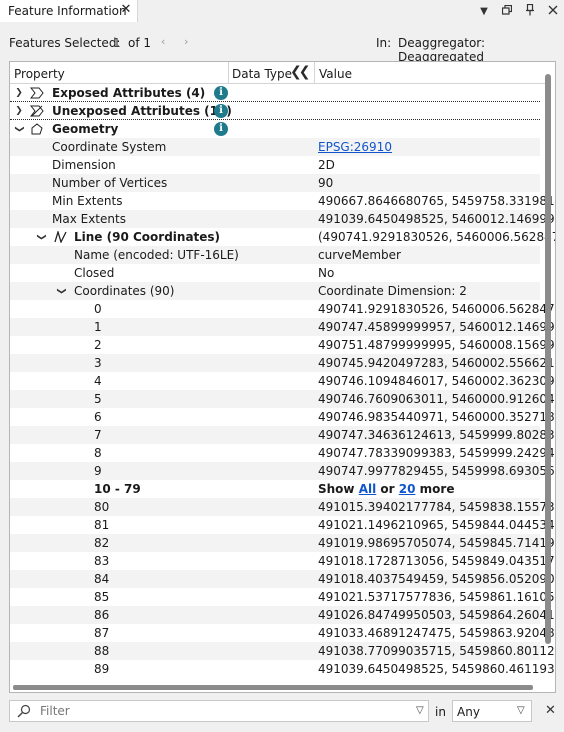 This screenshot has height=732, width=564. Describe the element at coordinates (282, 543) in the screenshot. I see `coordinate-row: 82 491019.98695705074, 5459845.714194785` at that location.